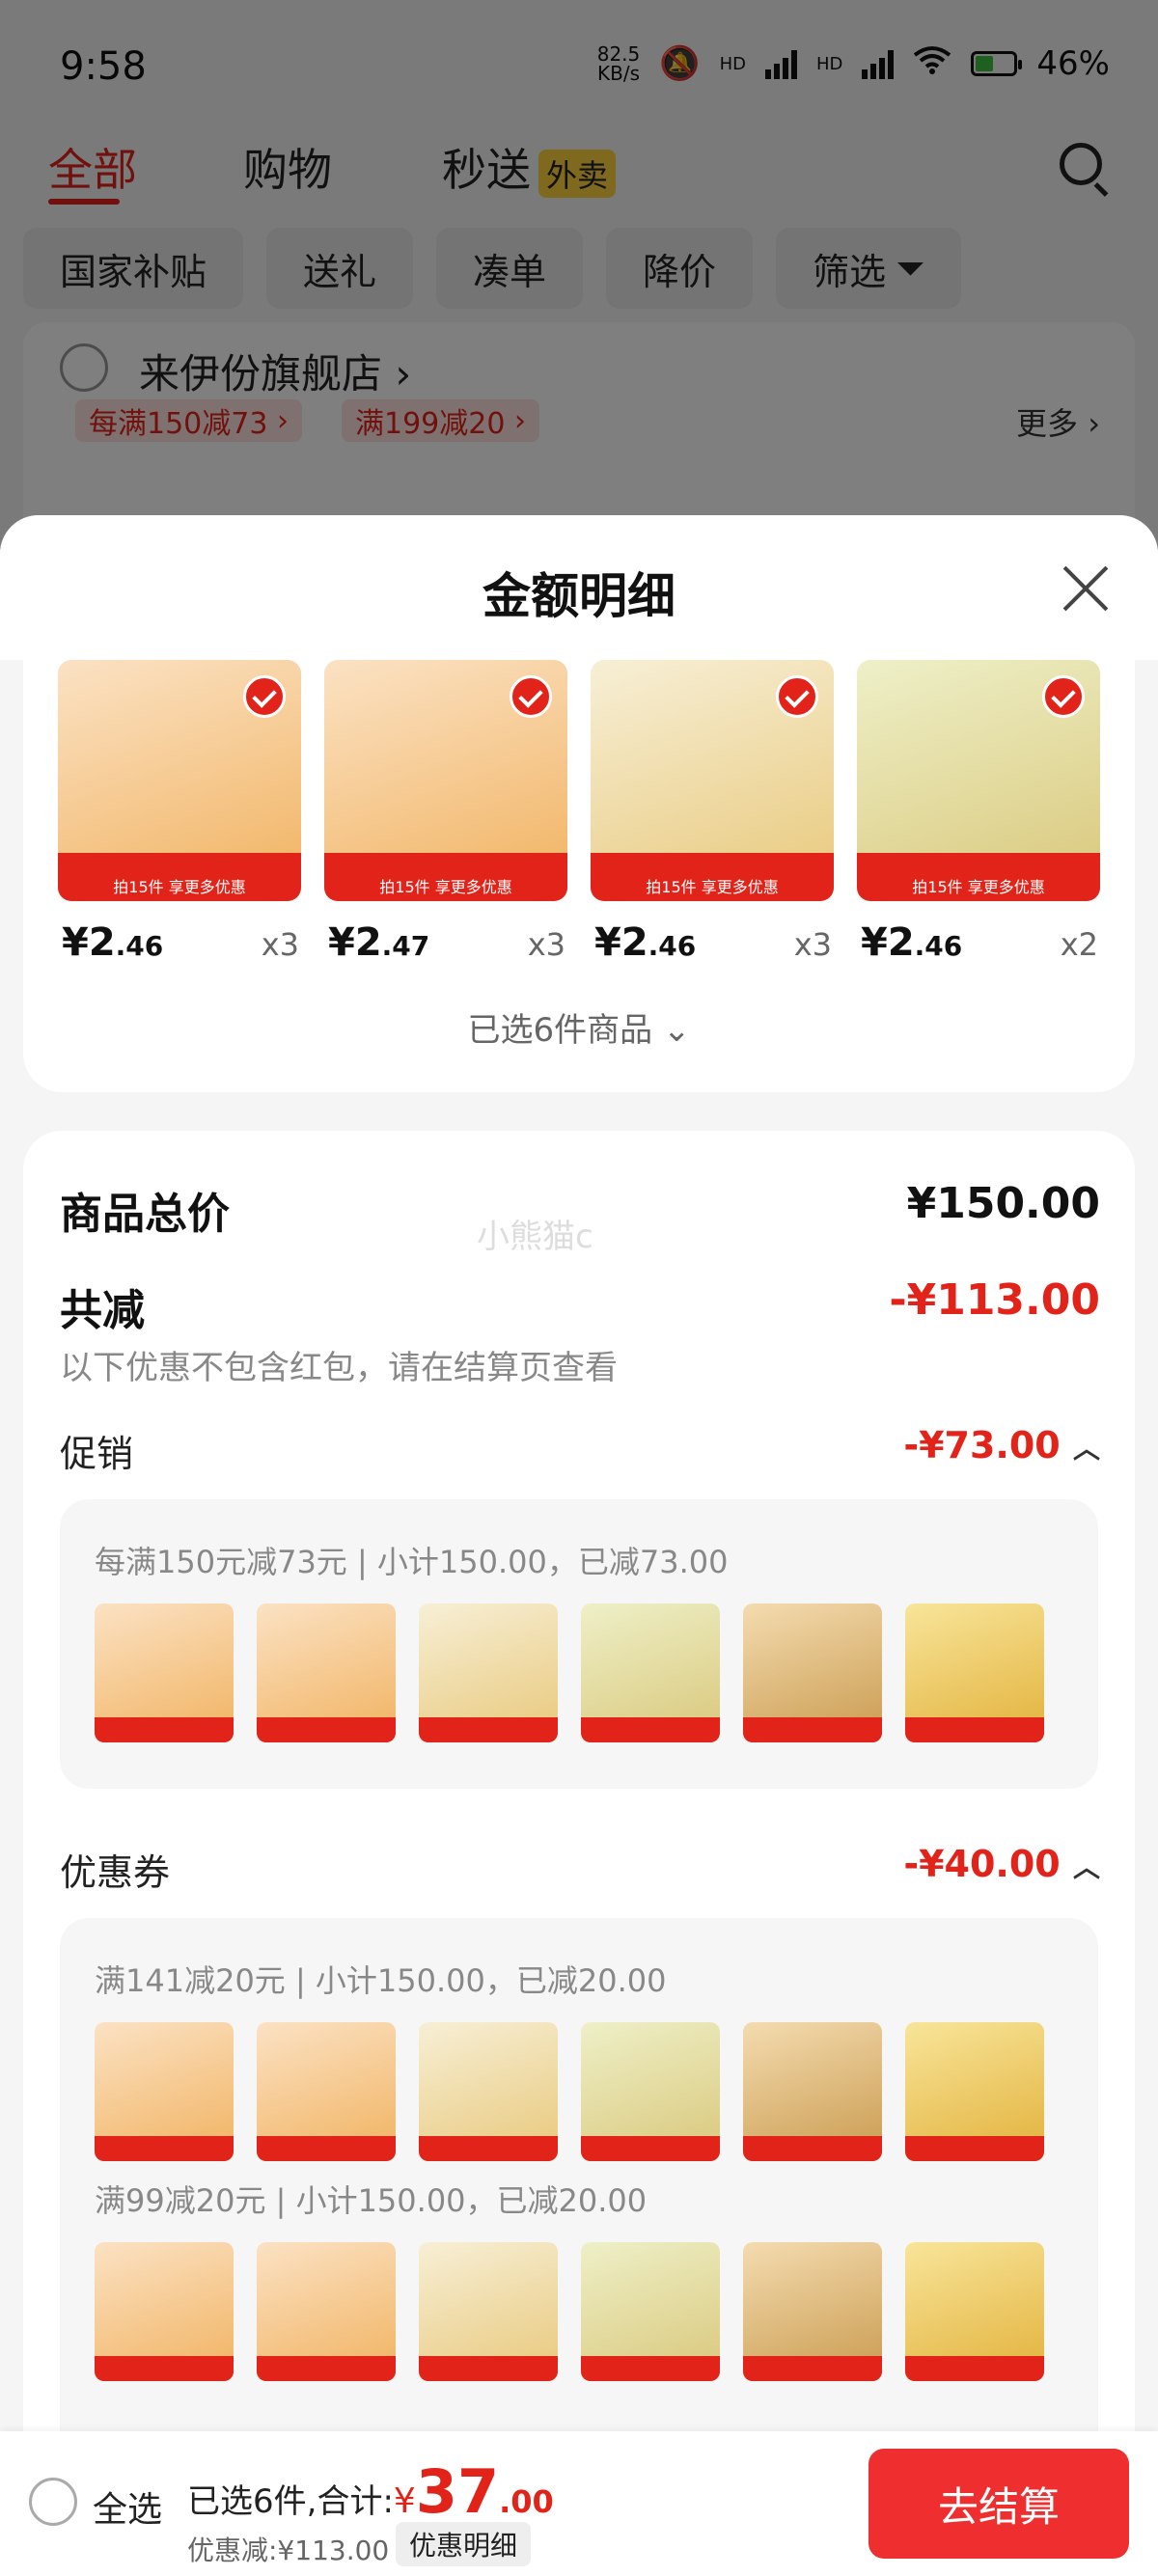 The width and height of the screenshot is (1158, 2576). I want to click on total-dec: .00, so click(526, 2502).